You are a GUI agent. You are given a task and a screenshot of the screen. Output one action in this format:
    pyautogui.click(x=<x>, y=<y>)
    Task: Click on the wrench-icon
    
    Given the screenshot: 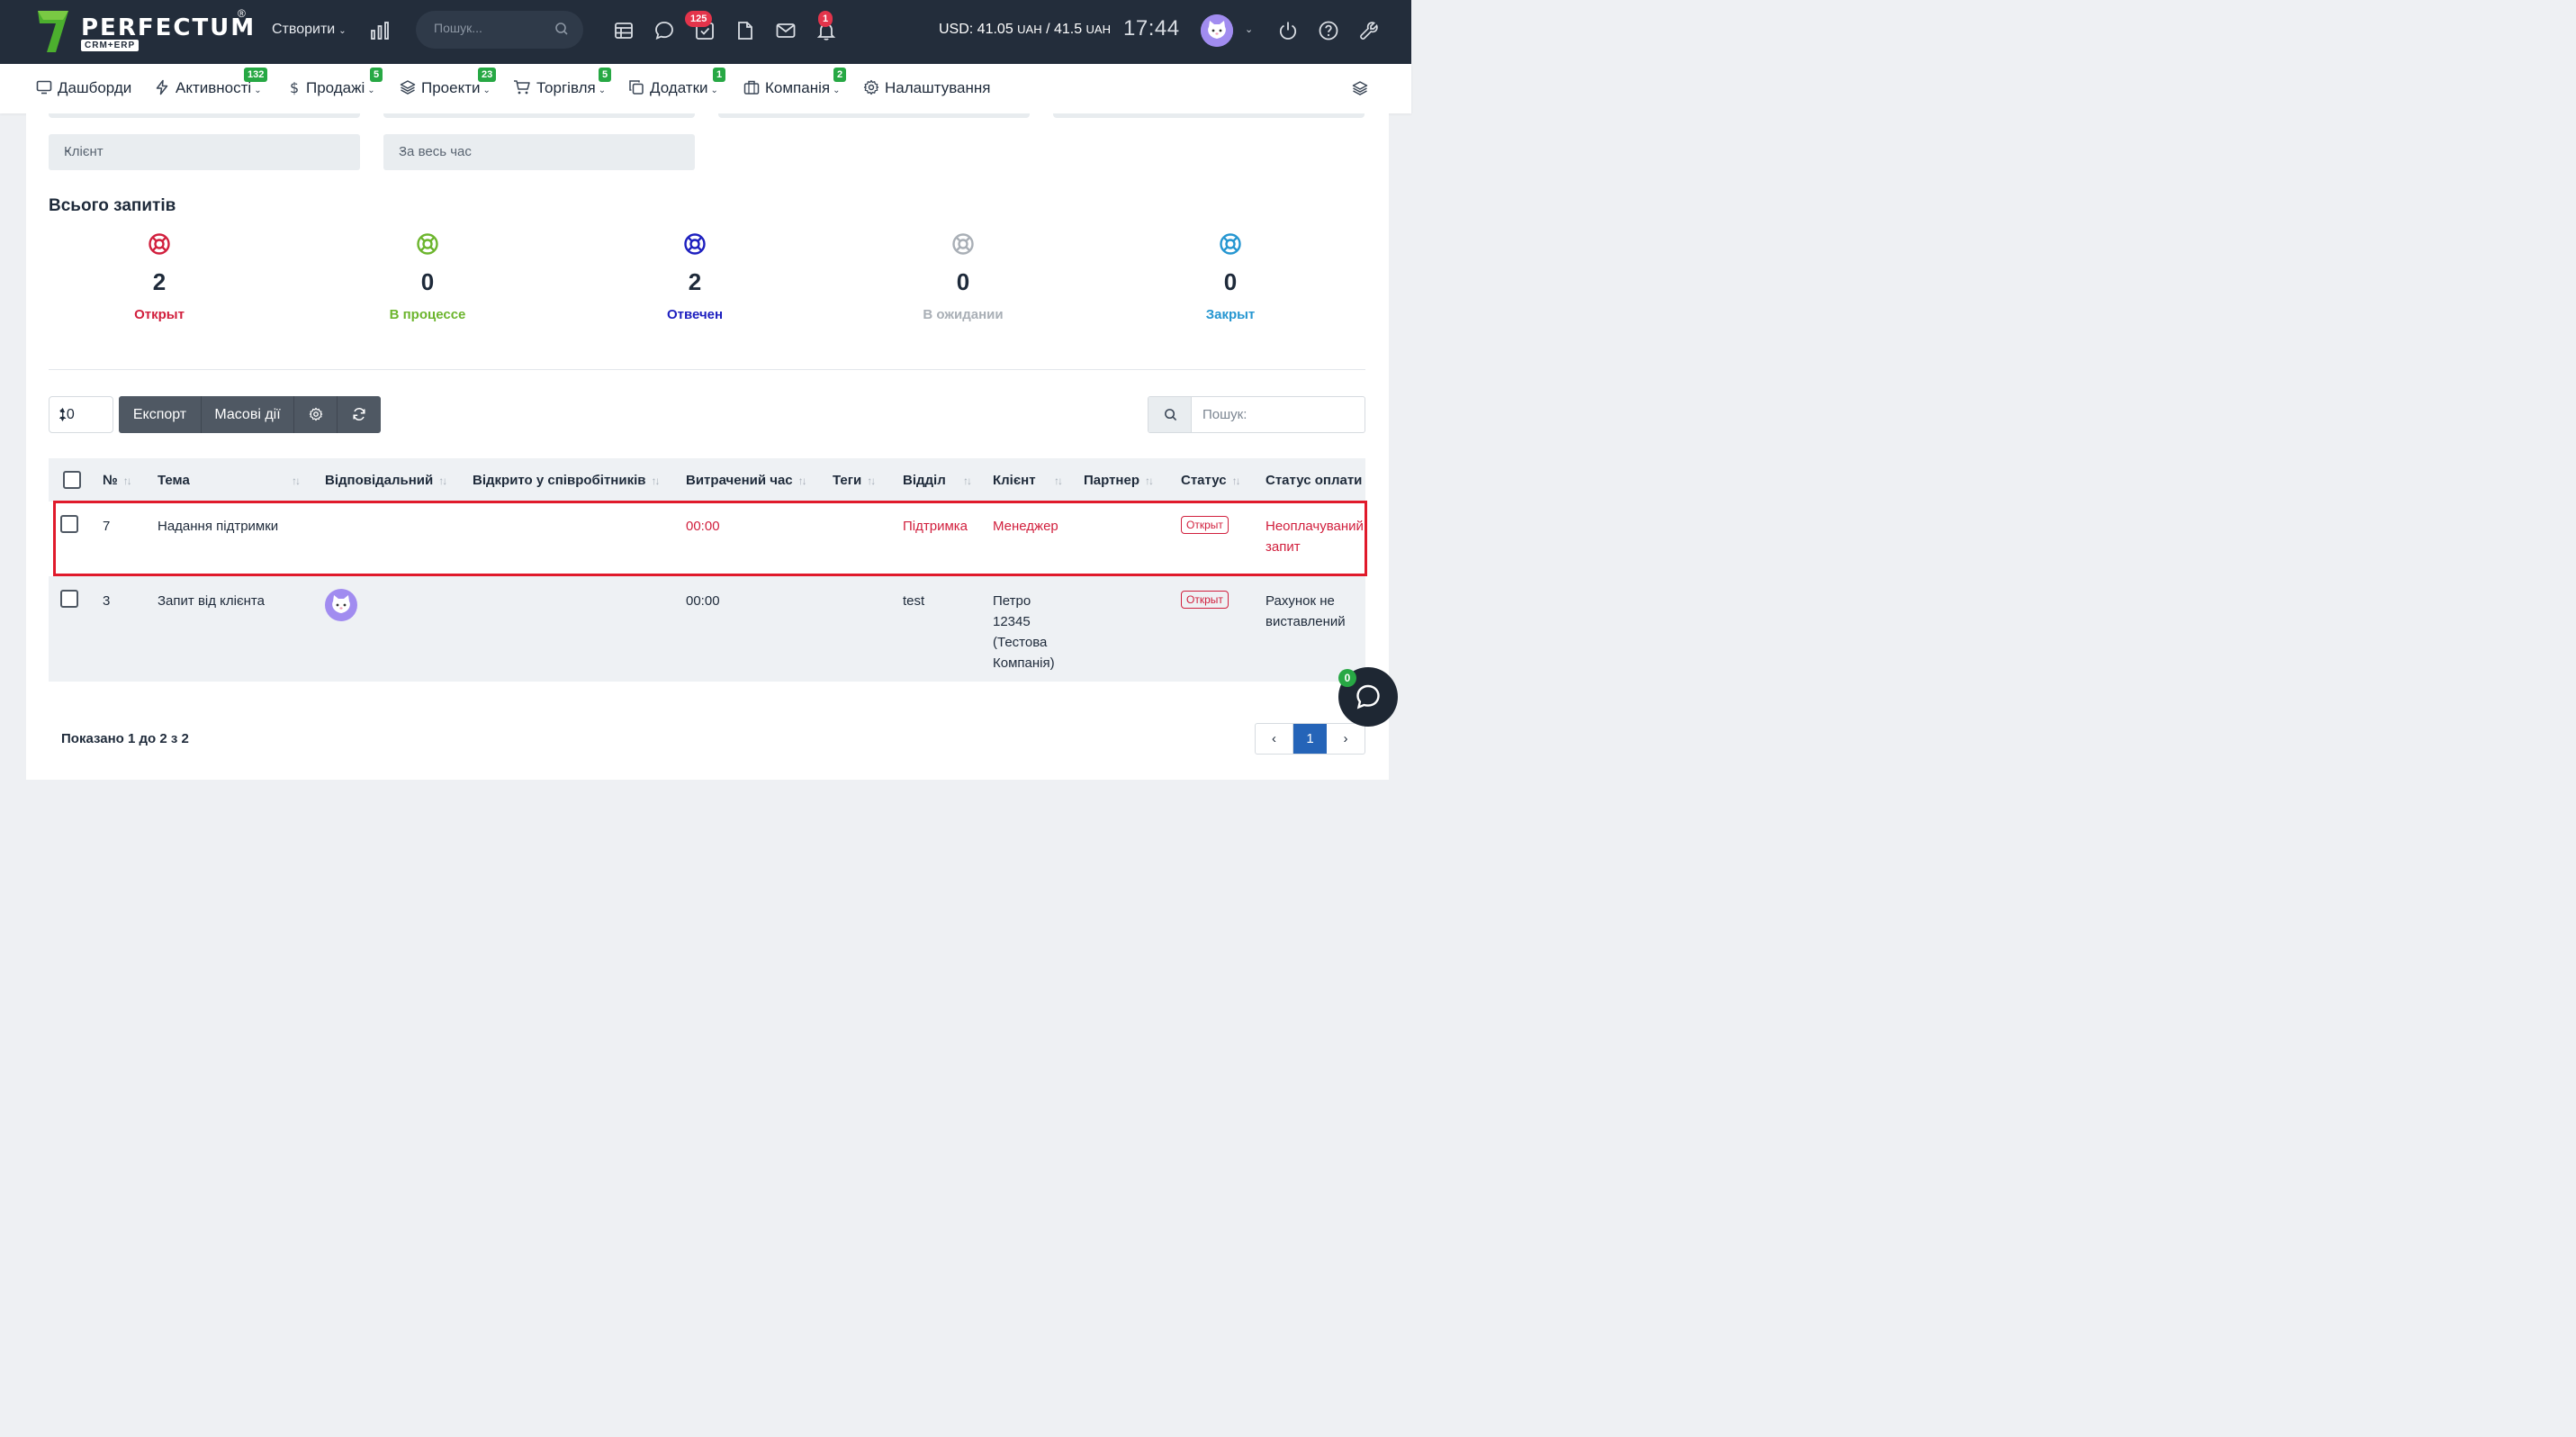 What is the action you would take?
    pyautogui.click(x=1369, y=30)
    